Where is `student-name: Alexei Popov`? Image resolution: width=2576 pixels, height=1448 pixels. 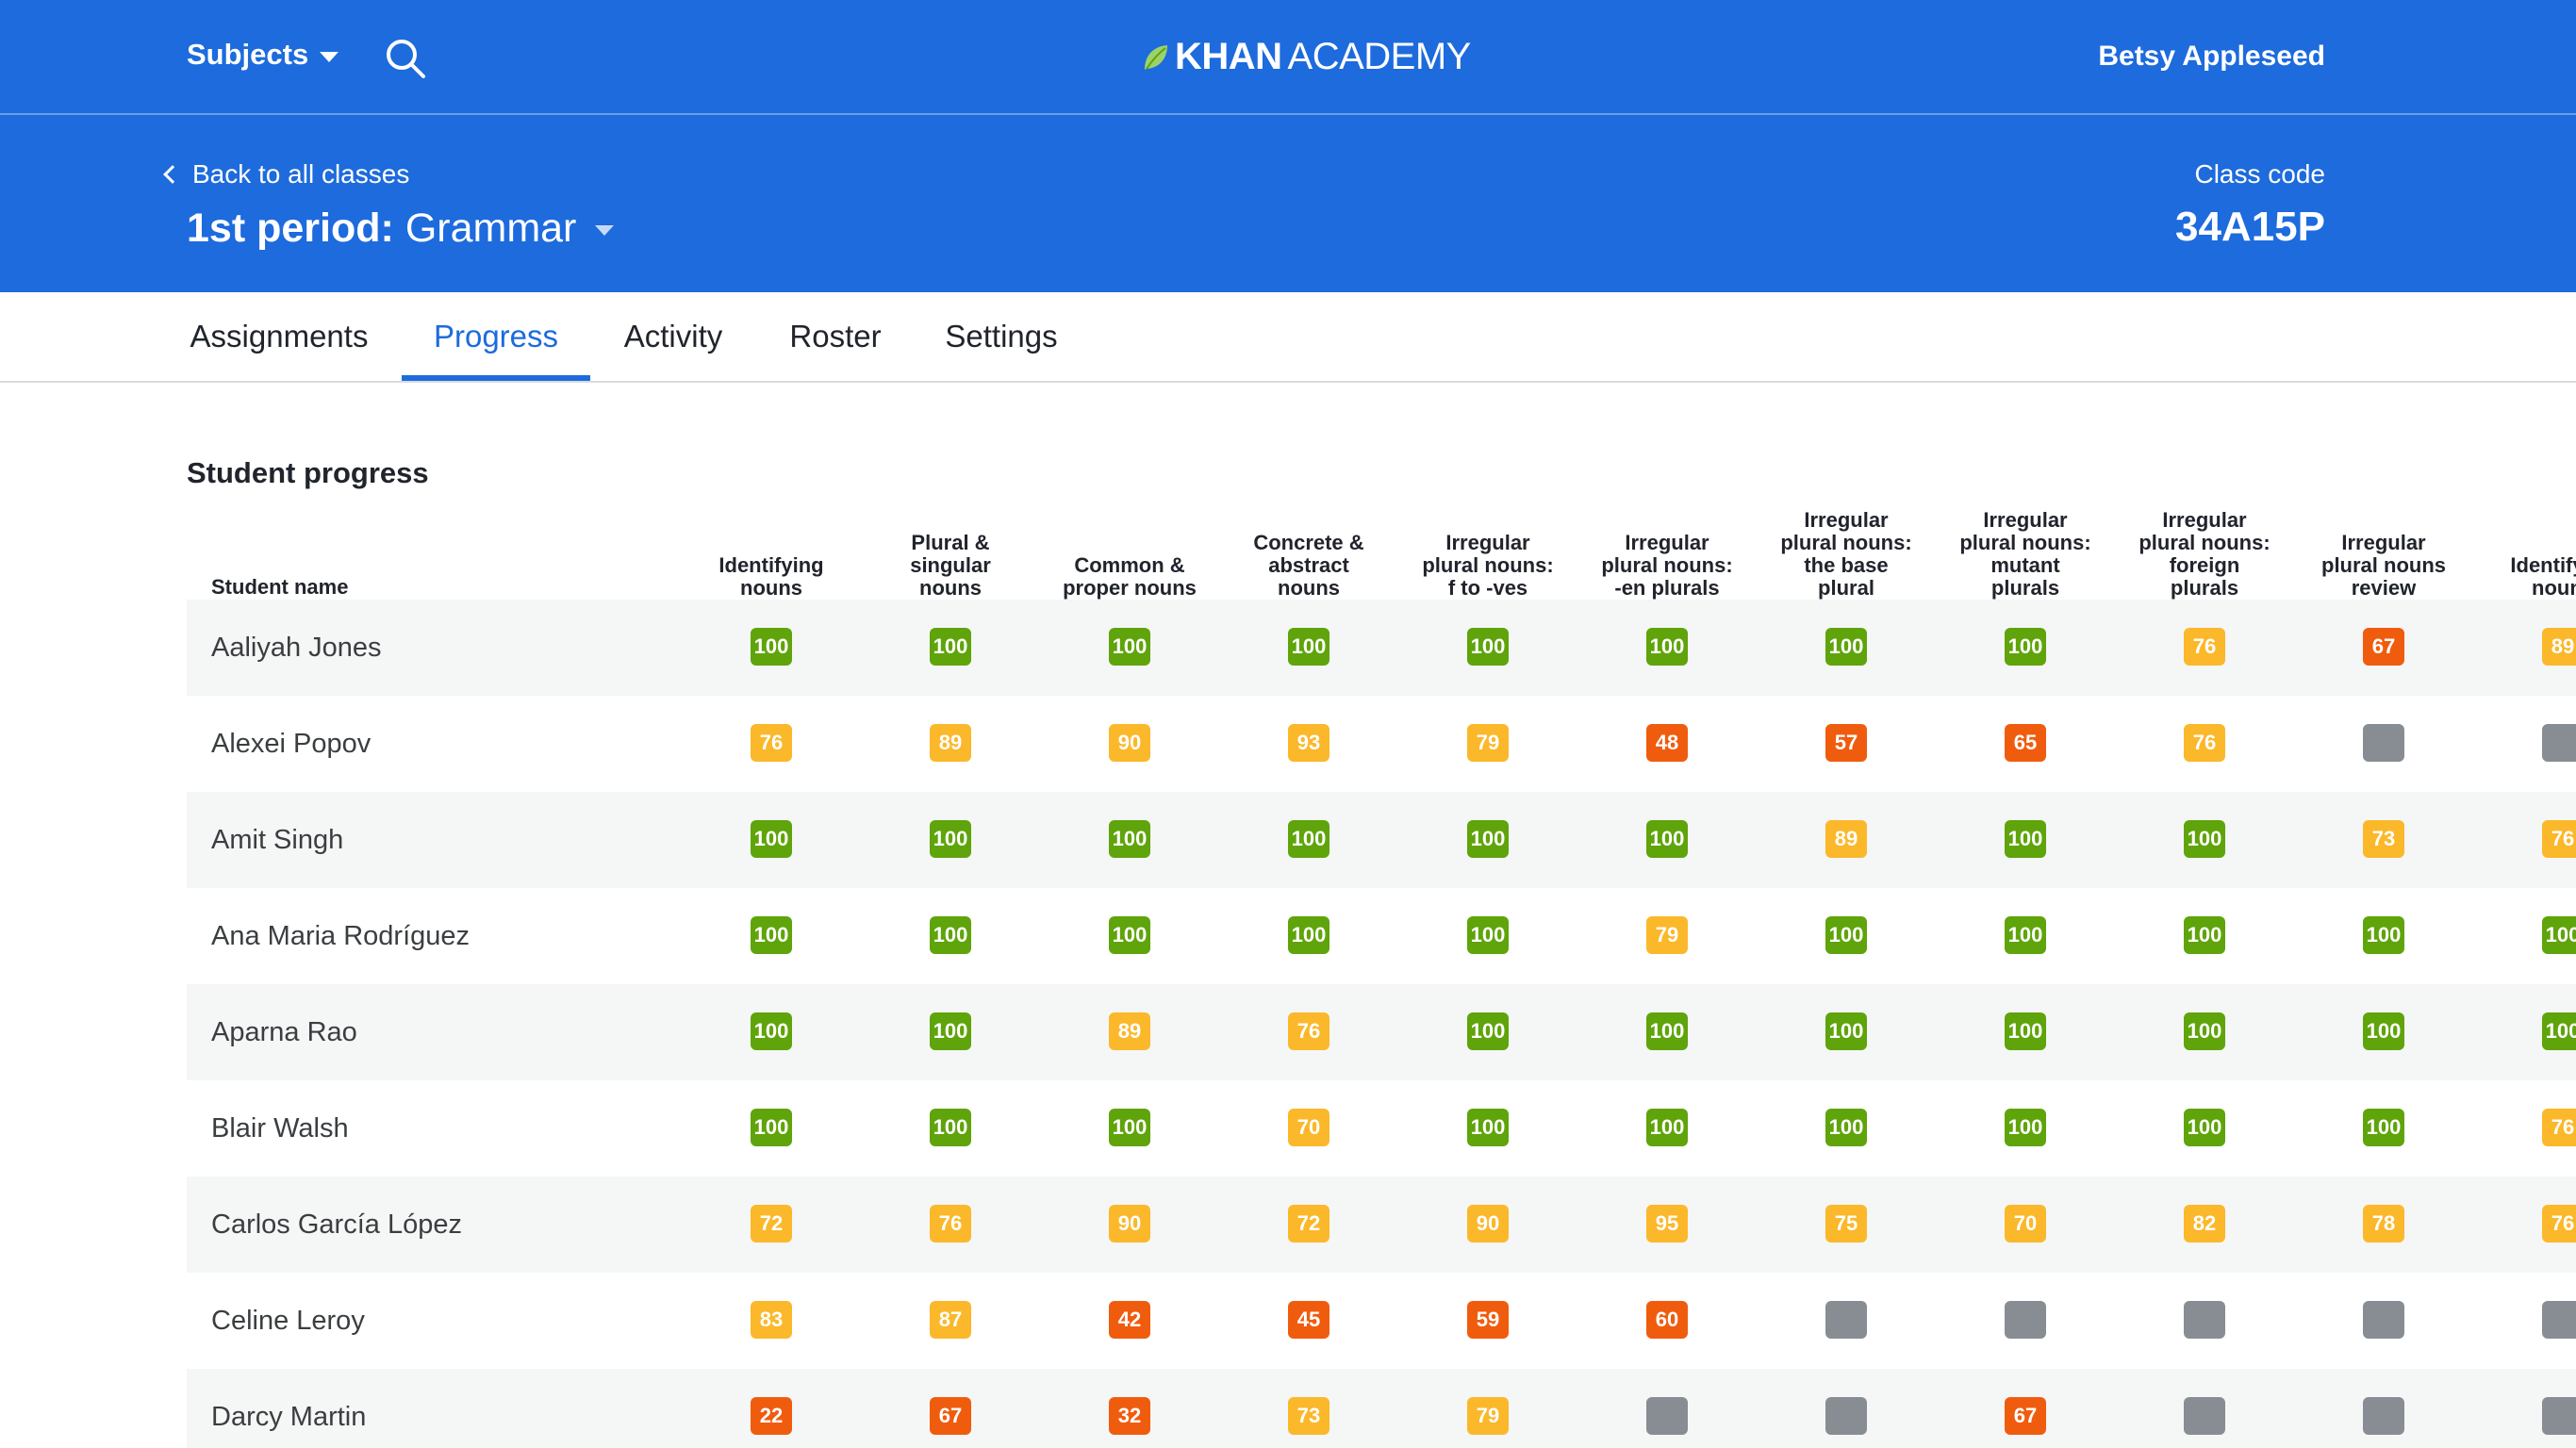 student-name: Alexei Popov is located at coordinates (291, 744).